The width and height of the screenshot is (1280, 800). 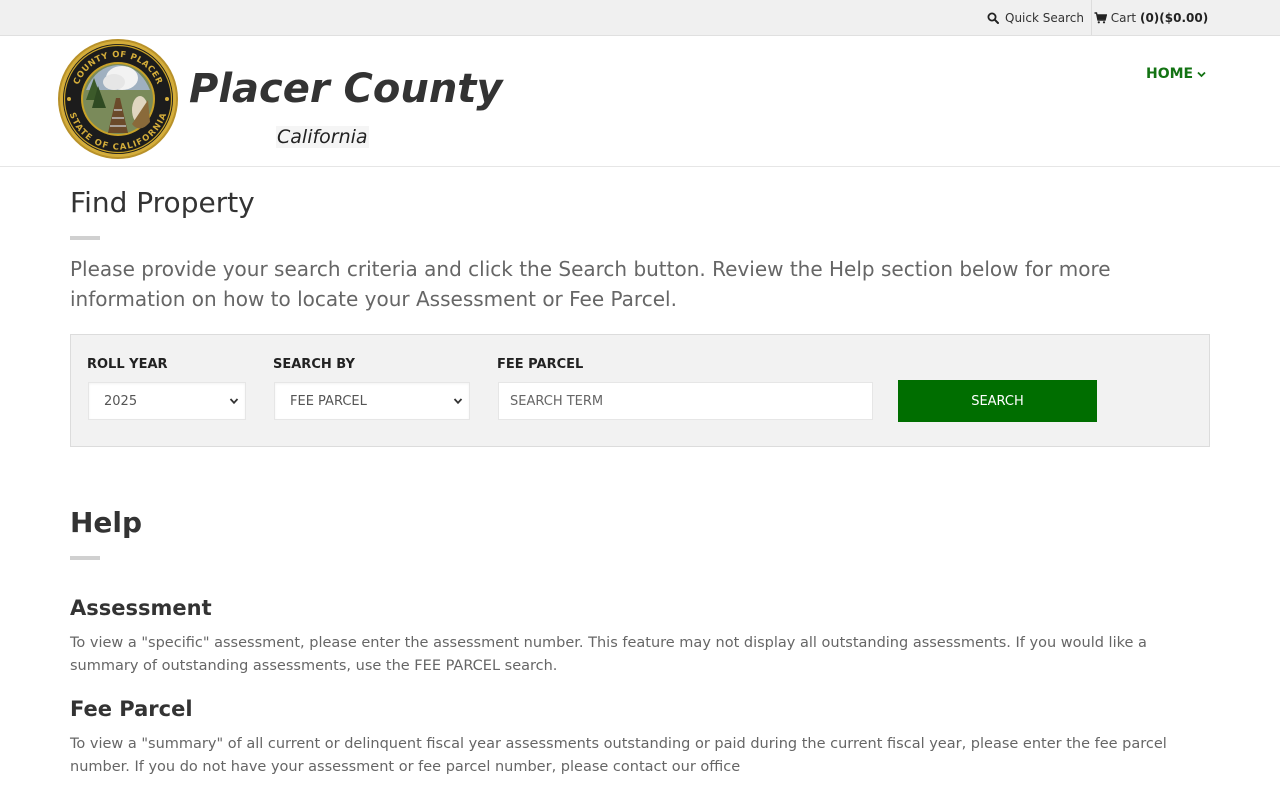 What do you see at coordinates (1170, 74) in the screenshot?
I see `nav-home-label: HOME` at bounding box center [1170, 74].